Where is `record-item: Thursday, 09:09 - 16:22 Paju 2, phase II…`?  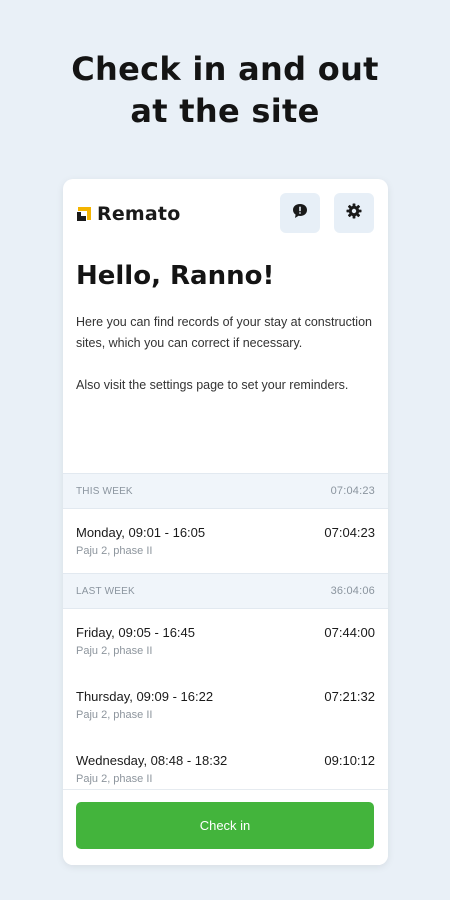
record-item: Thursday, 09:09 - 16:22 Paju 2, phase II… is located at coordinates (225, 705).